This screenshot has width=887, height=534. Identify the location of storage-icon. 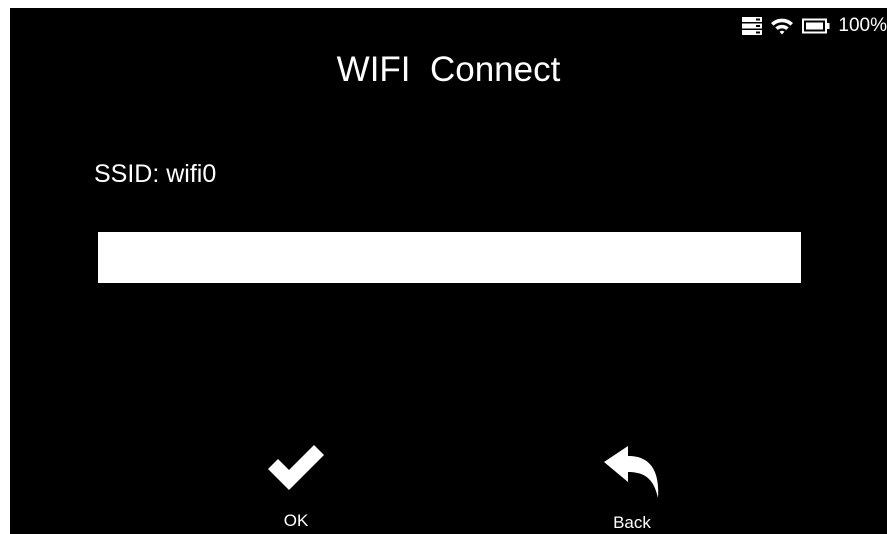
(752, 26).